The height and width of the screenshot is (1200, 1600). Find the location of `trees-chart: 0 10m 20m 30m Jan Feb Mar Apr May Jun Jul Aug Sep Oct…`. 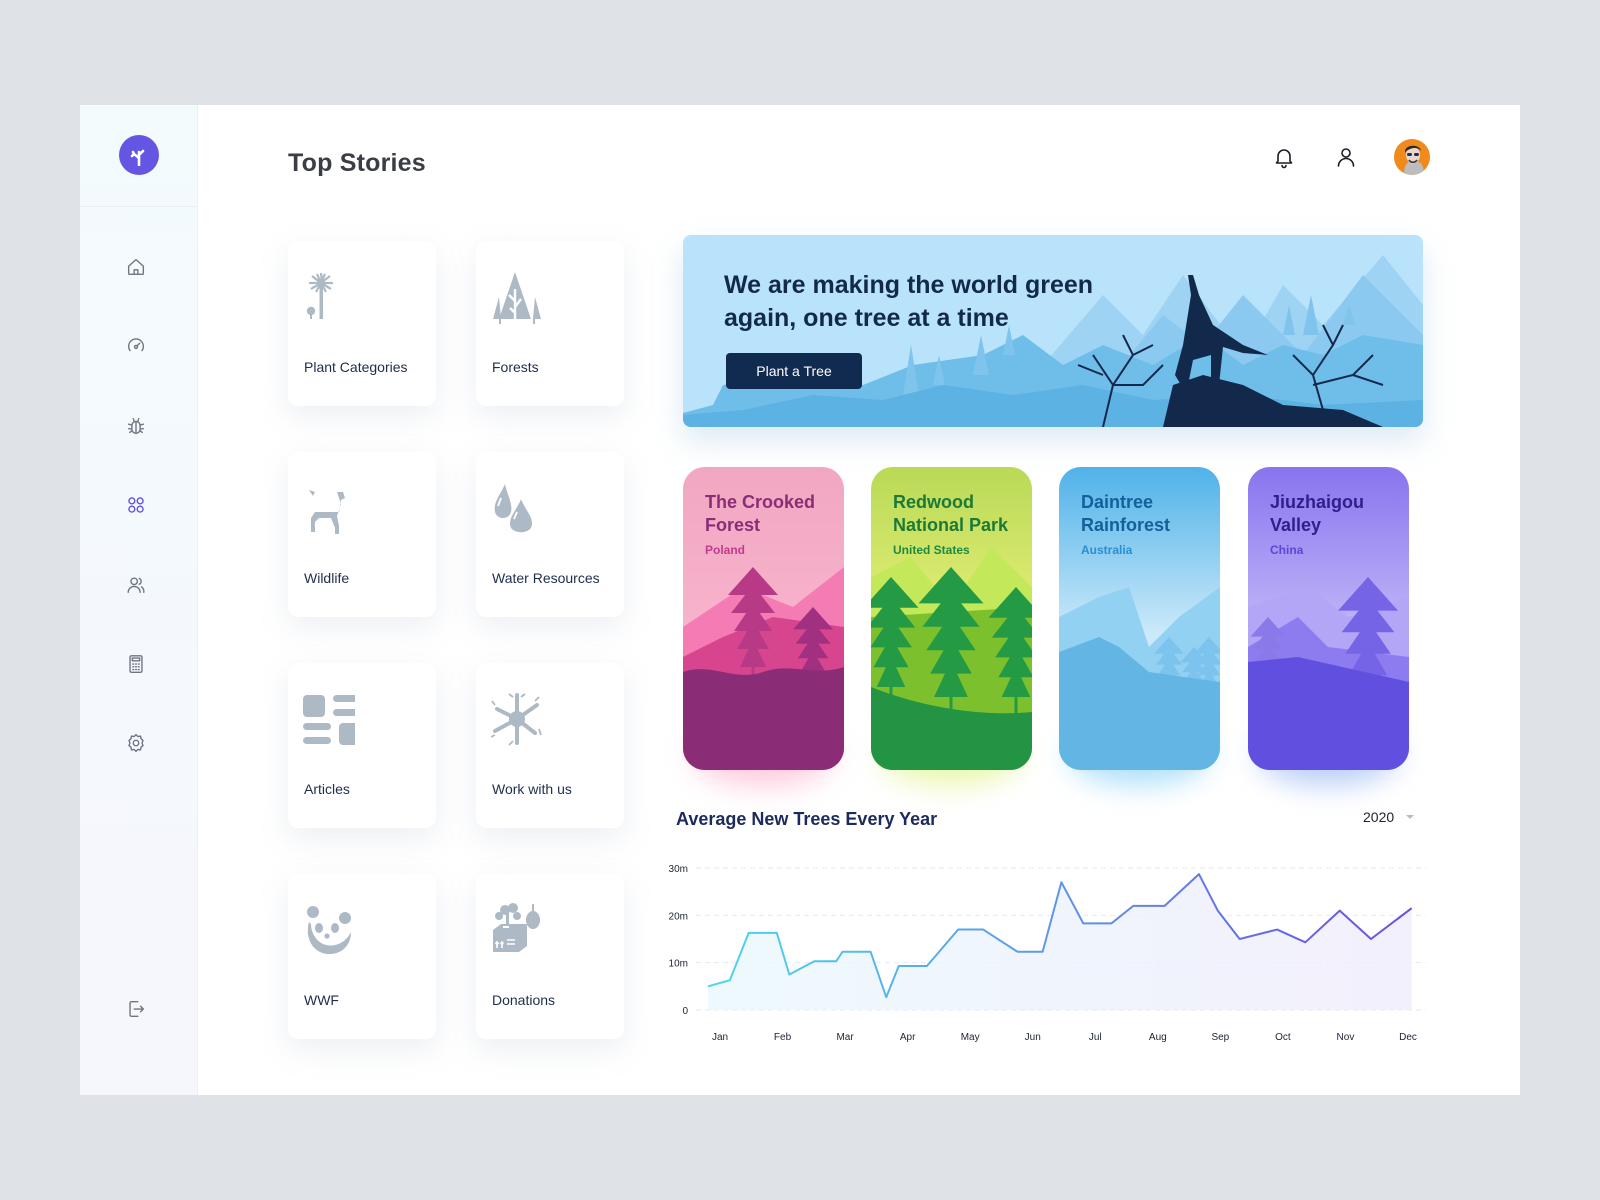

trees-chart: 0 10m 20m 30m Jan Feb Mar Apr May Jun Jul Aug Sep Oct… is located at coordinates (1048, 941).